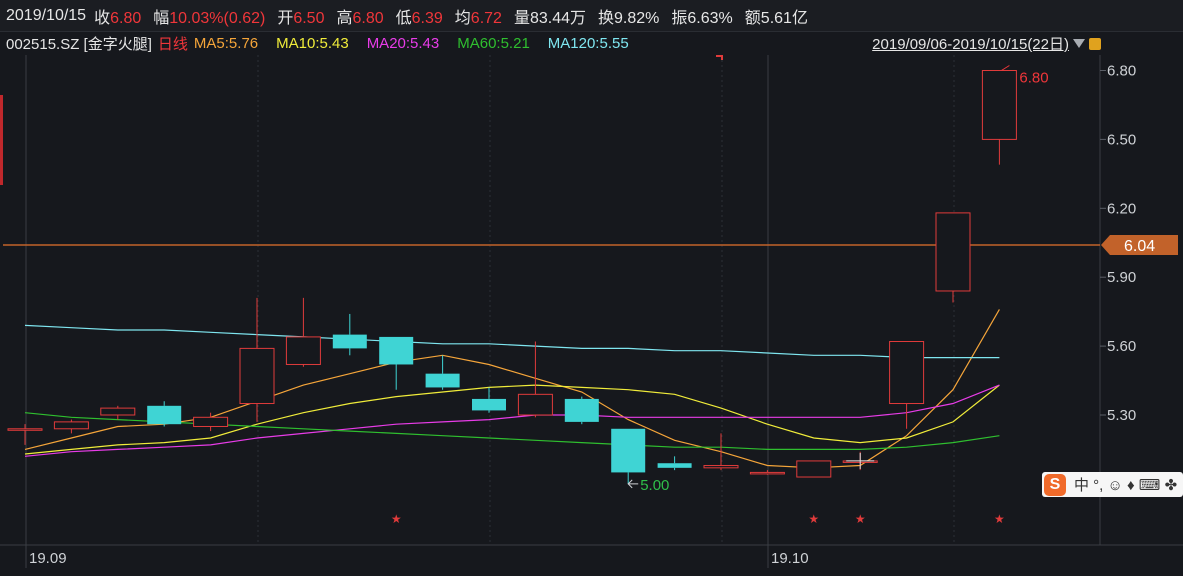  I want to click on x-tick-label: 19.09, so click(48, 558).